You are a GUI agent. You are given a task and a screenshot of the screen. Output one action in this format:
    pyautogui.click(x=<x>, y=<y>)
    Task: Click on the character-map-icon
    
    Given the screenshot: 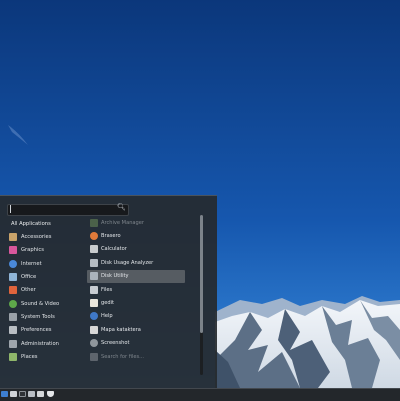 What is the action you would take?
    pyautogui.click(x=94, y=329)
    